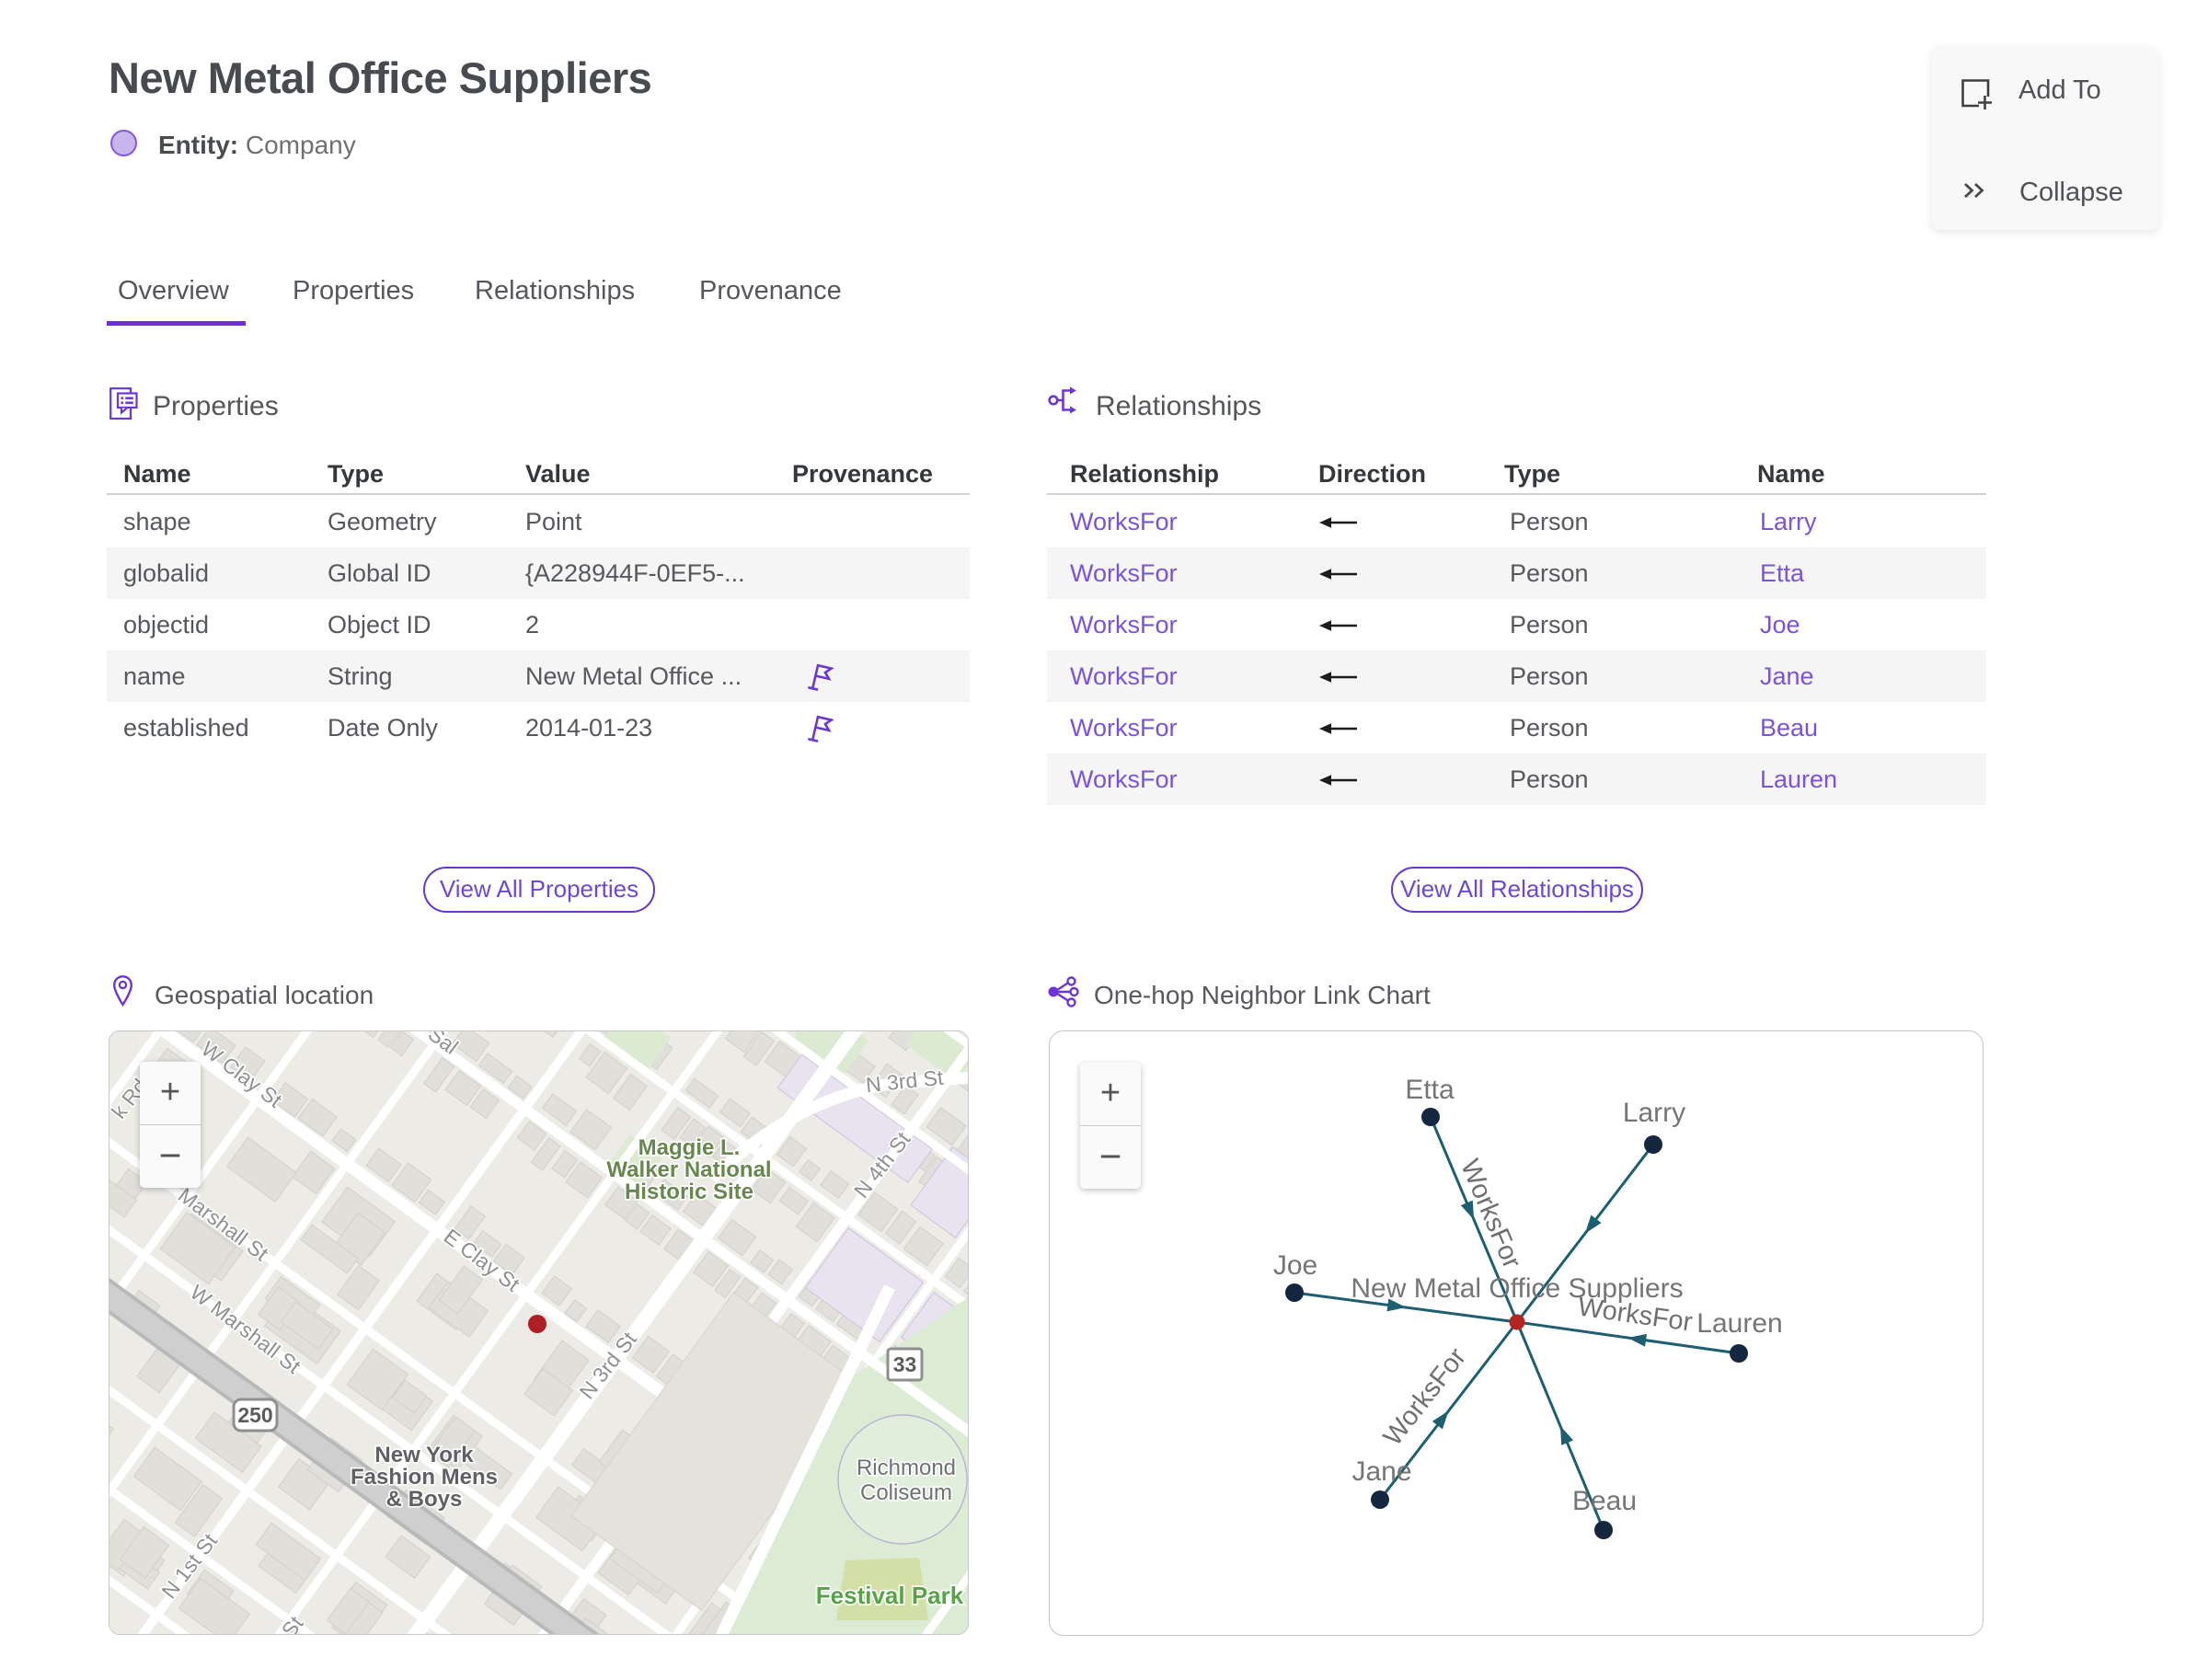 The image size is (2208, 1680). Describe the element at coordinates (906, 1492) in the screenshot. I see `svg-text: Coliseum` at that location.